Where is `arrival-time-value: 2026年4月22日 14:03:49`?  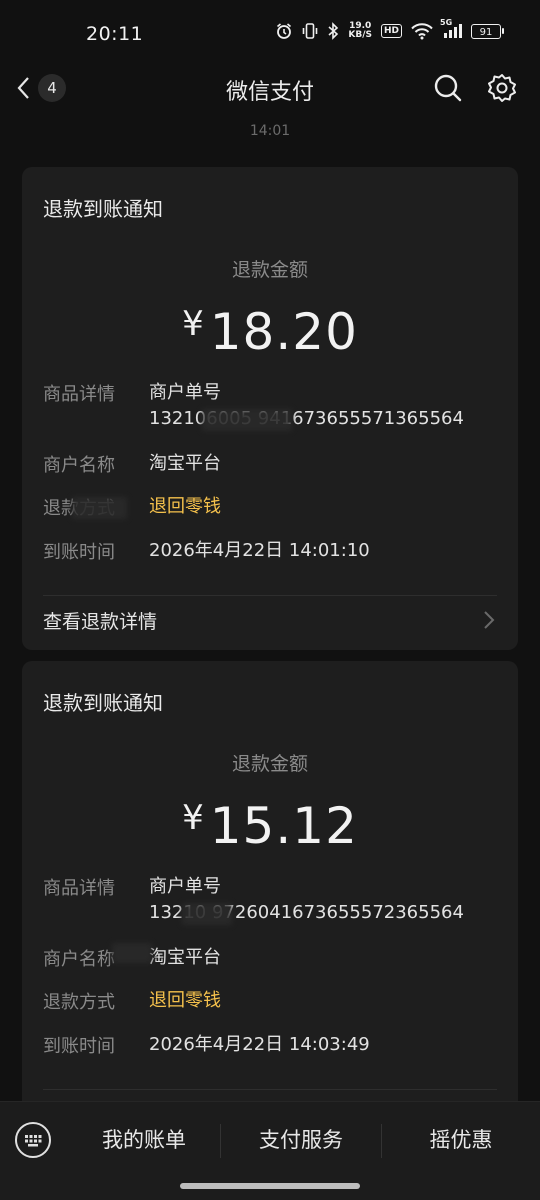 arrival-time-value: 2026年4月22日 14:03:49 is located at coordinates (259, 1044).